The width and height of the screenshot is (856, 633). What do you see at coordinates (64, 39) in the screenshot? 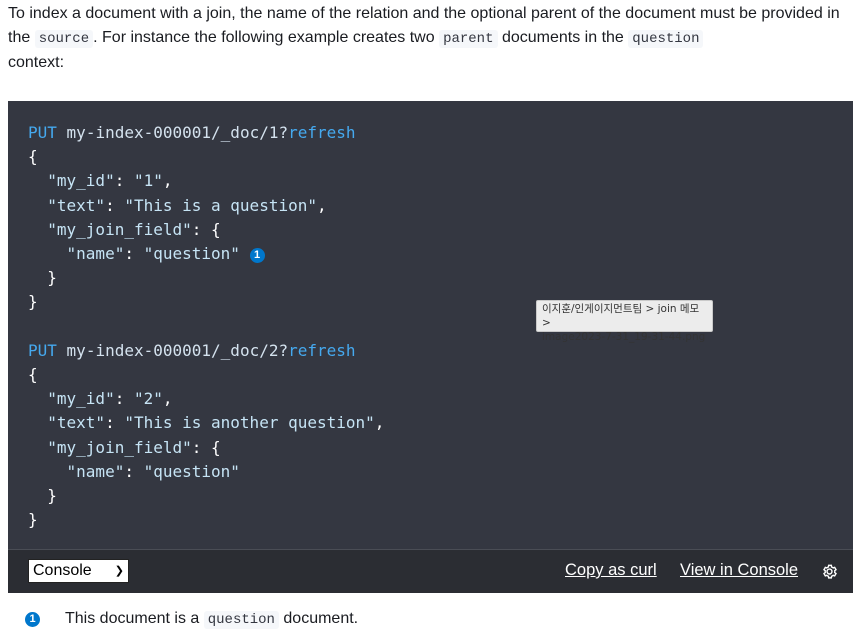
I see `inline-code-source: source` at bounding box center [64, 39].